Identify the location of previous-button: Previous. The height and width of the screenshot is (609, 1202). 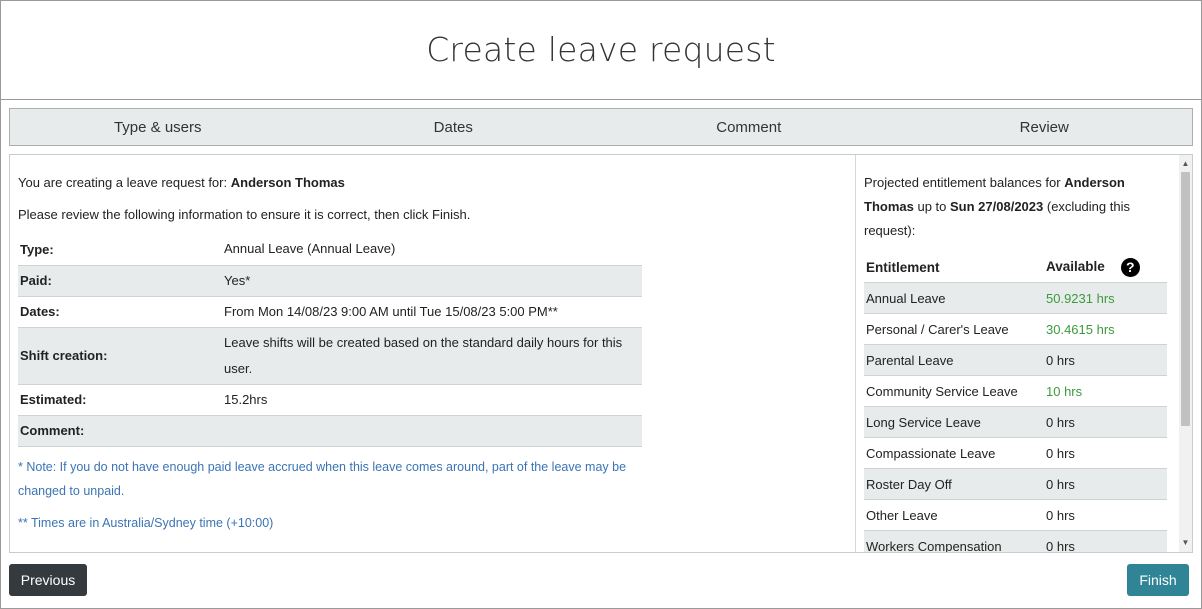
(48, 580).